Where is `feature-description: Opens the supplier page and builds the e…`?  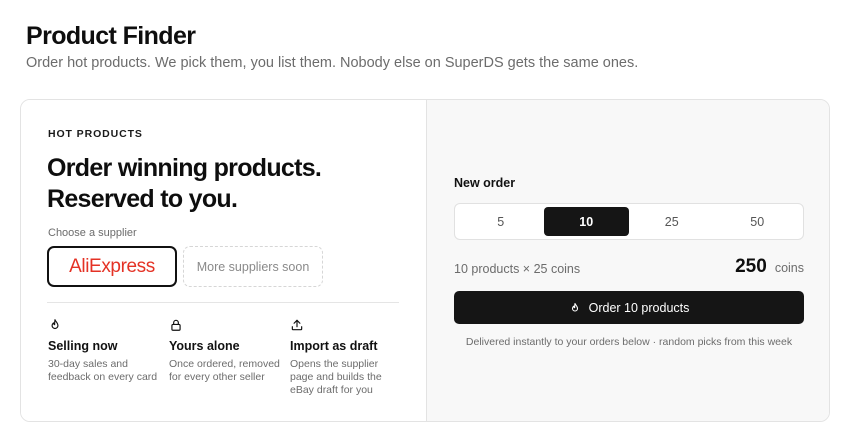
feature-description: Opens the supplier page and builds the e… is located at coordinates (336, 377).